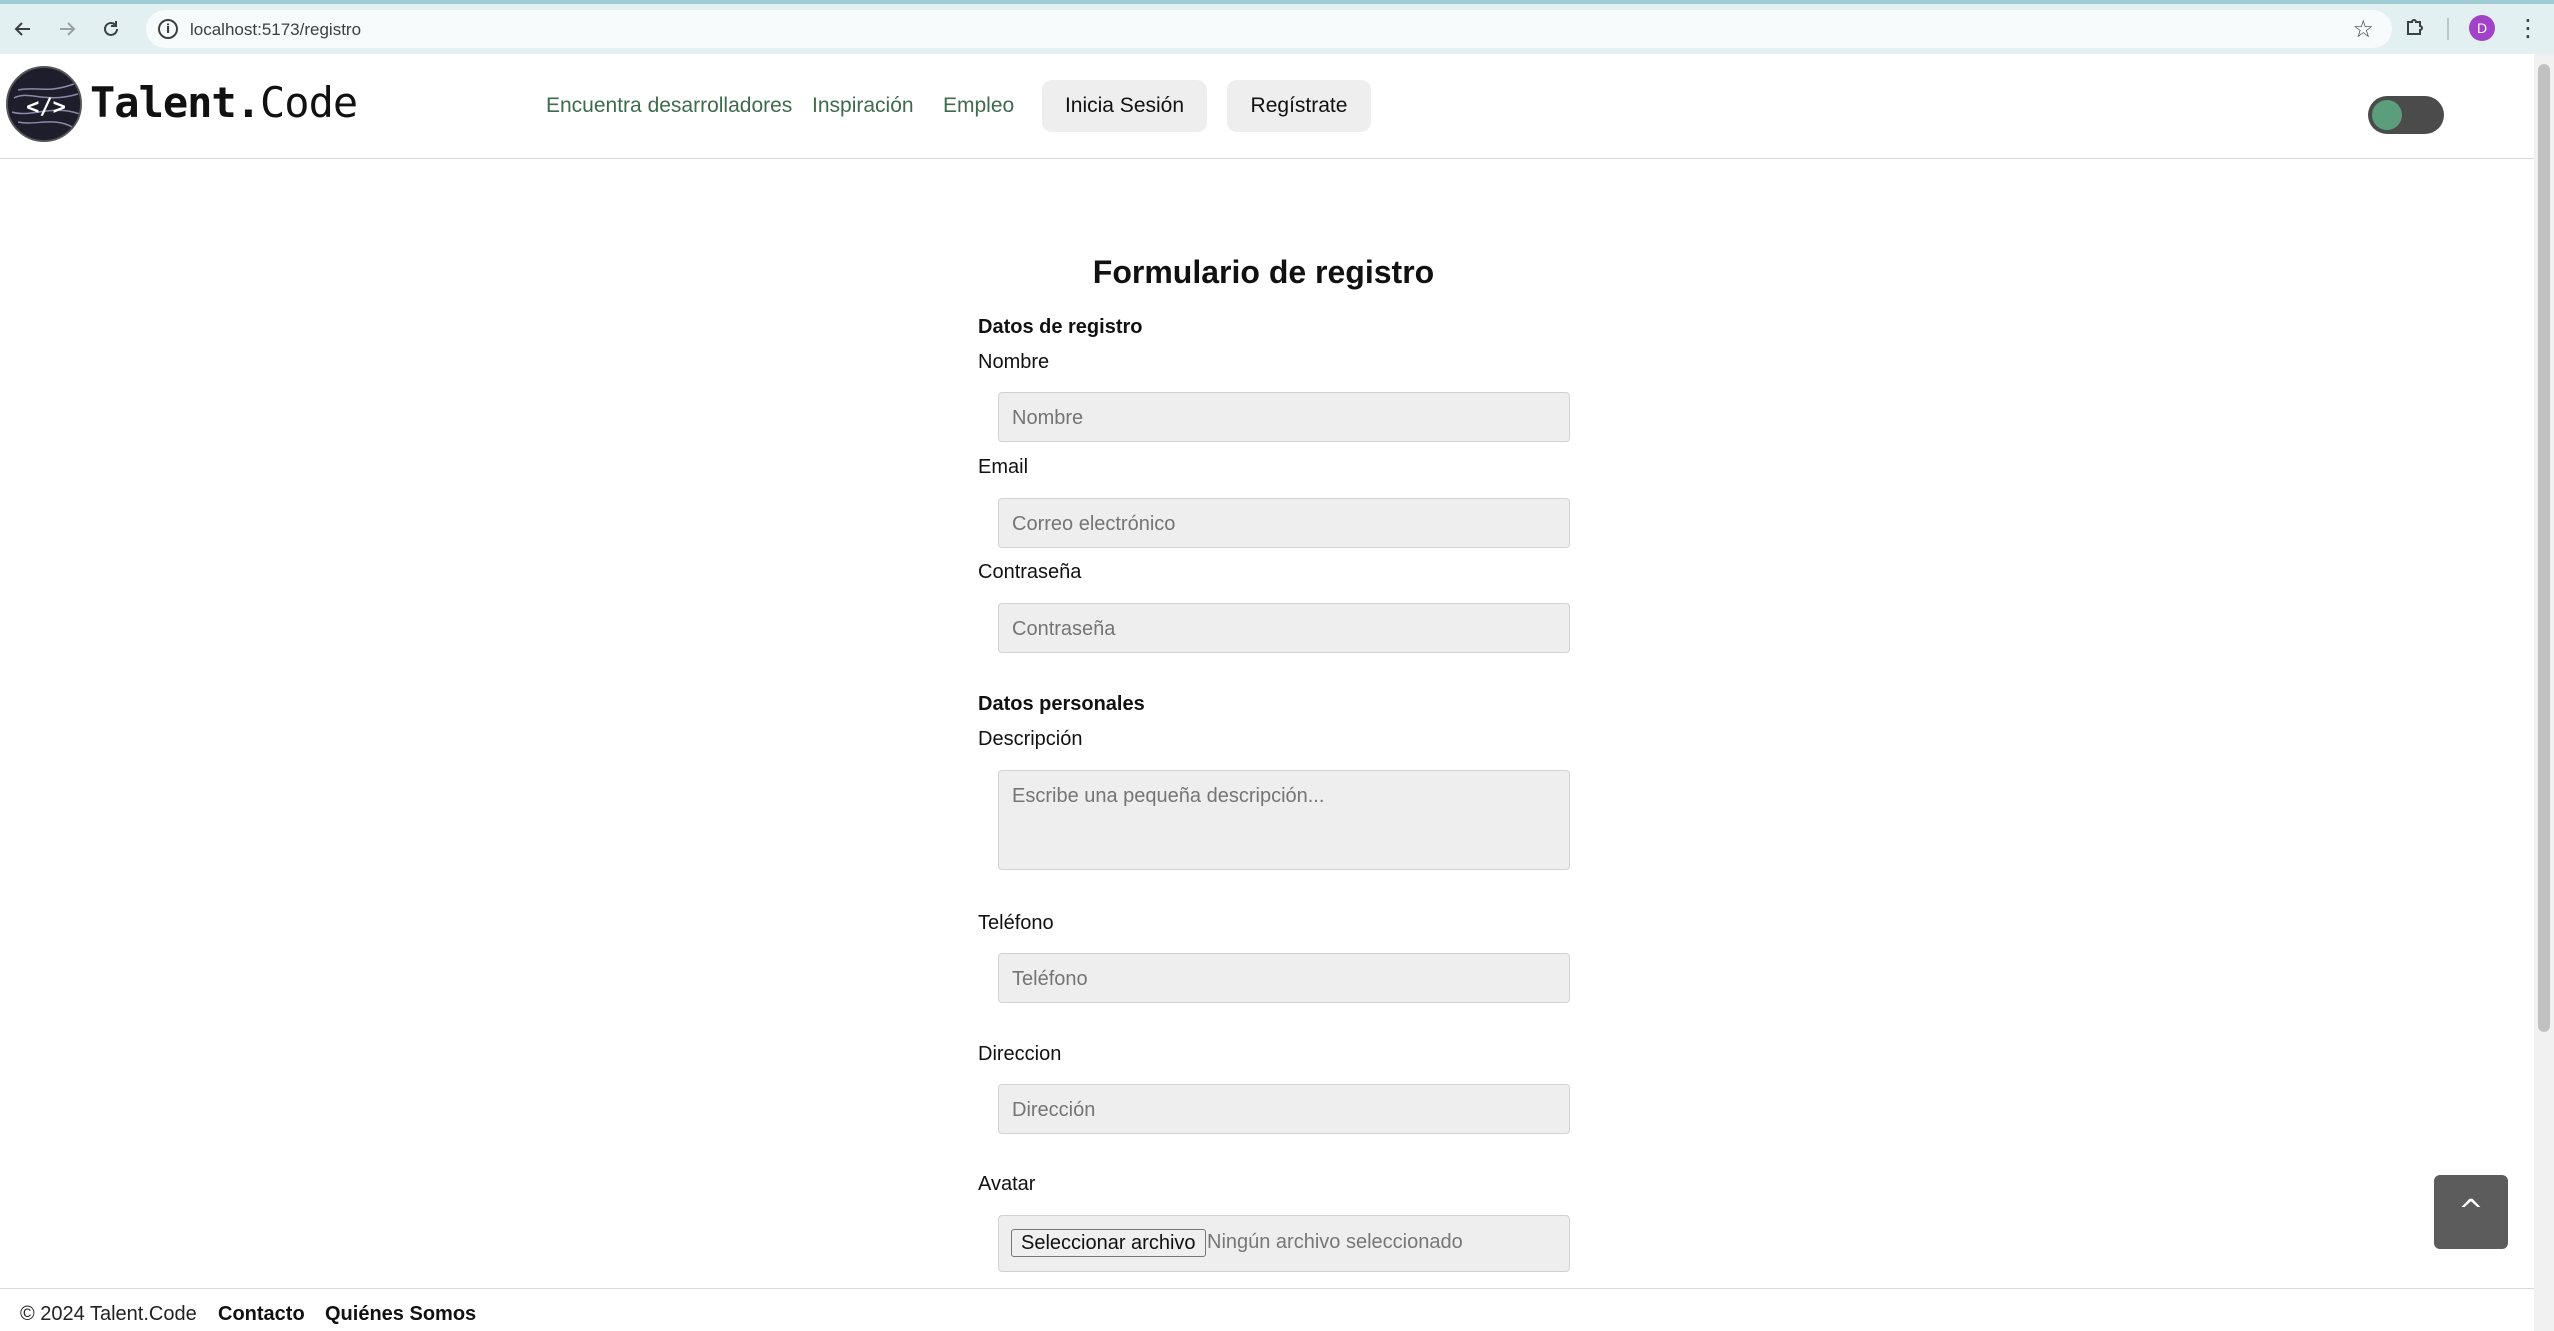 This screenshot has width=2554, height=1331. What do you see at coordinates (1263, 272) in the screenshot?
I see `page-title: Formulario de registro` at bounding box center [1263, 272].